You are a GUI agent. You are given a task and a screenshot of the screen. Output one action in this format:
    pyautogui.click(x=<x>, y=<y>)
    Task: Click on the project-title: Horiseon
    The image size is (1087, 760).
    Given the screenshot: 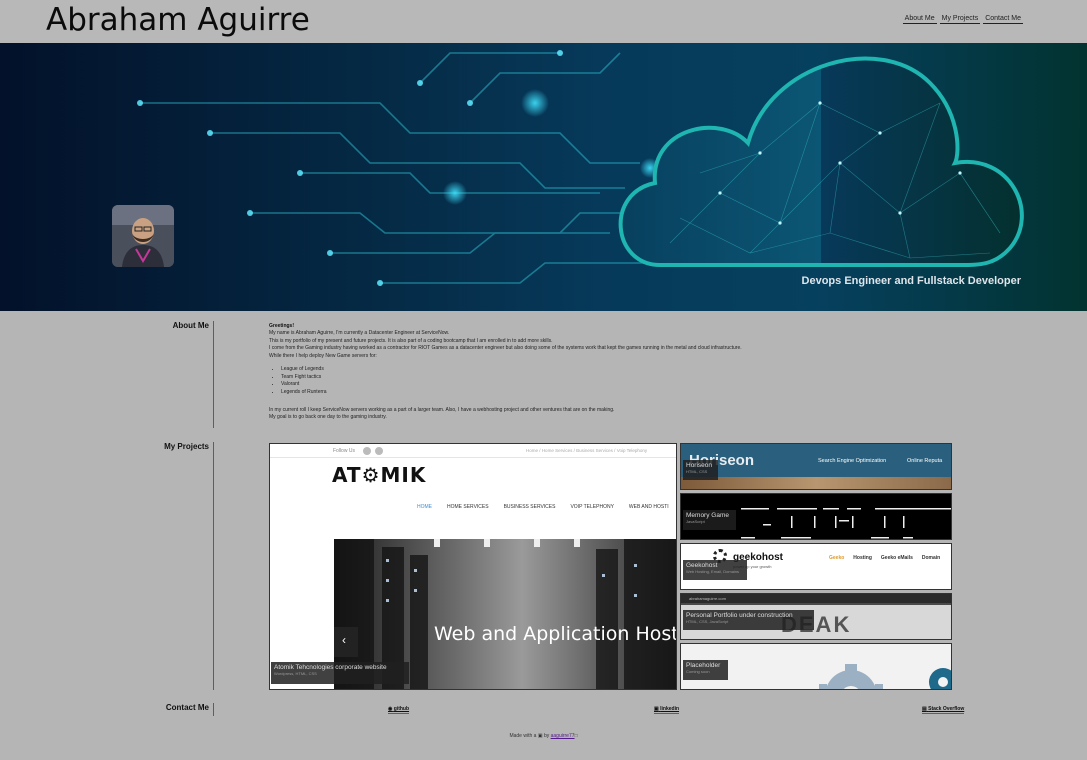 What is the action you would take?
    pyautogui.click(x=699, y=465)
    